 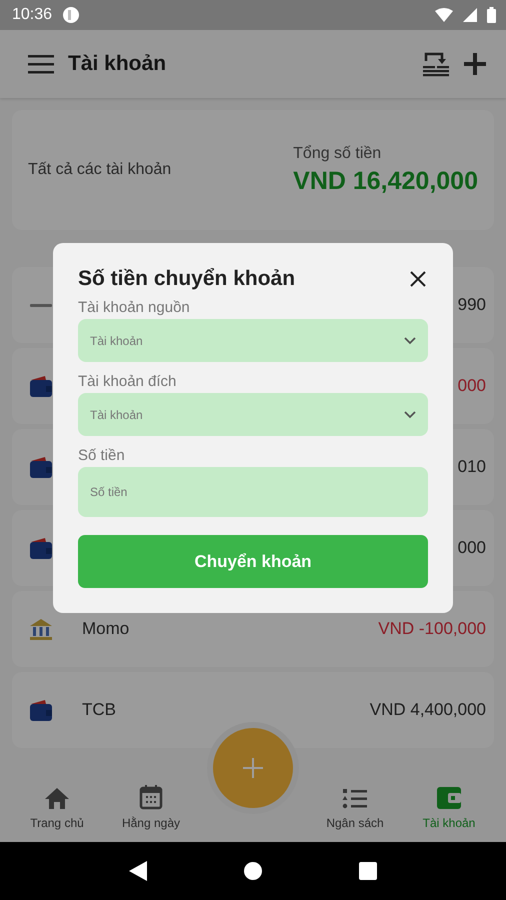 What do you see at coordinates (436, 64) in the screenshot?
I see `transfer-icon` at bounding box center [436, 64].